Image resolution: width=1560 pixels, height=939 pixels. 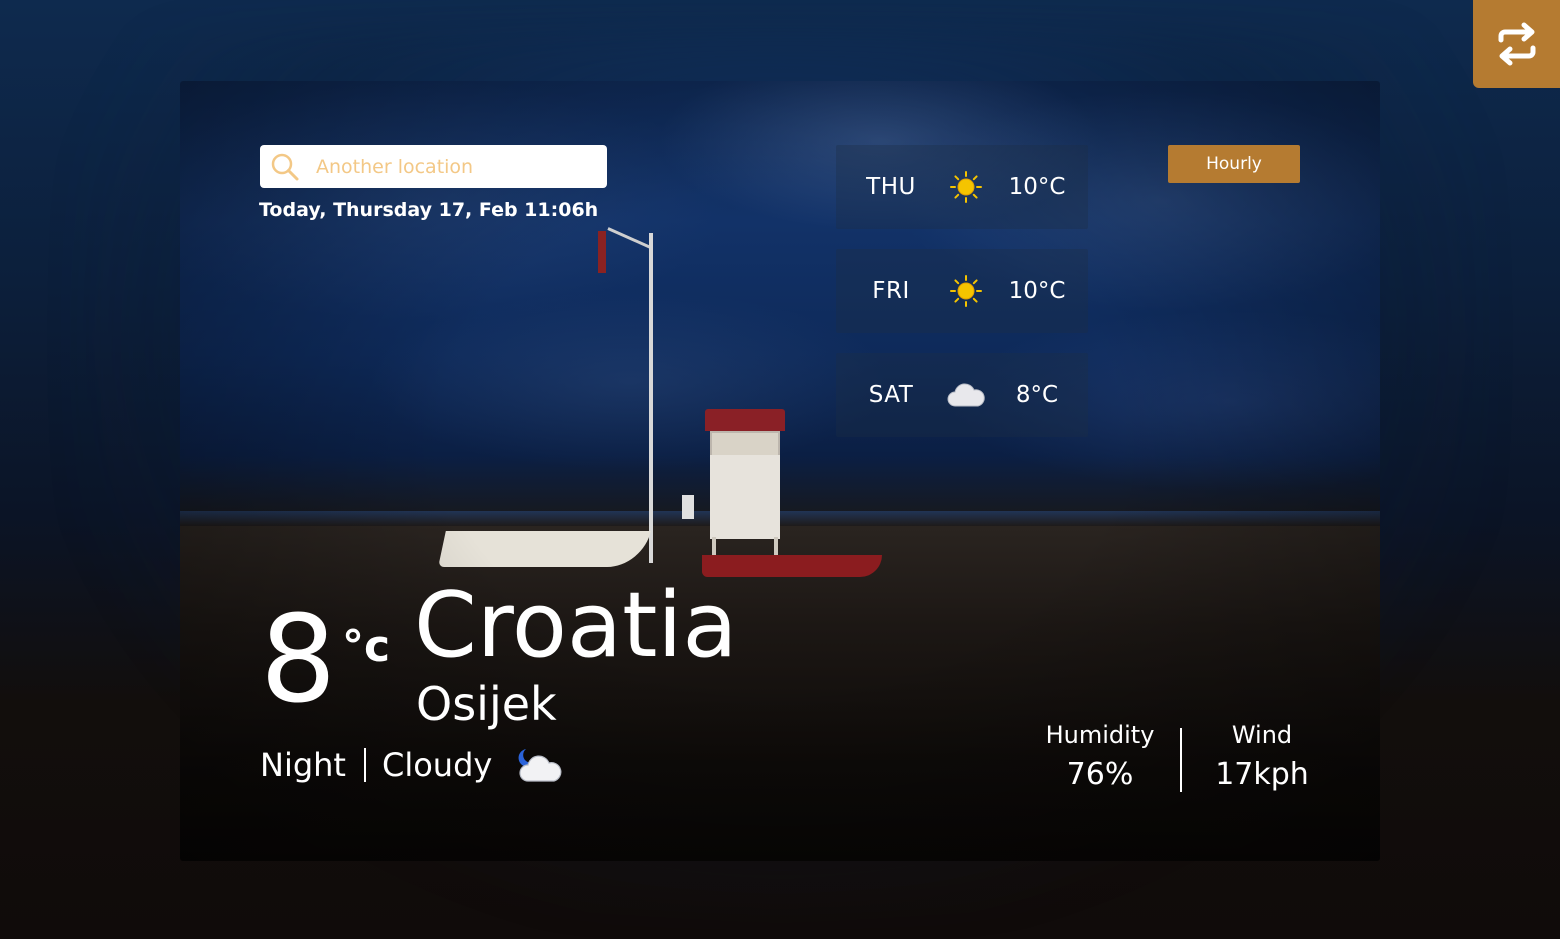 I want to click on cloud-icon, so click(x=966, y=395).